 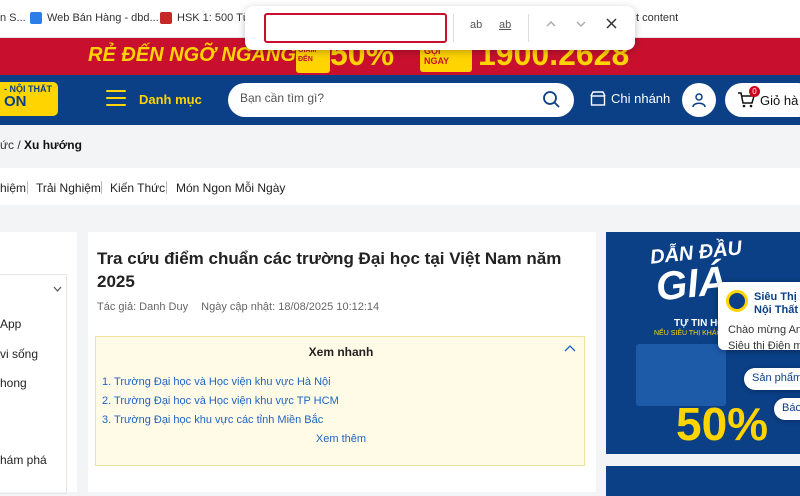 What do you see at coordinates (385, 98) in the screenshot?
I see `search-input` at bounding box center [385, 98].